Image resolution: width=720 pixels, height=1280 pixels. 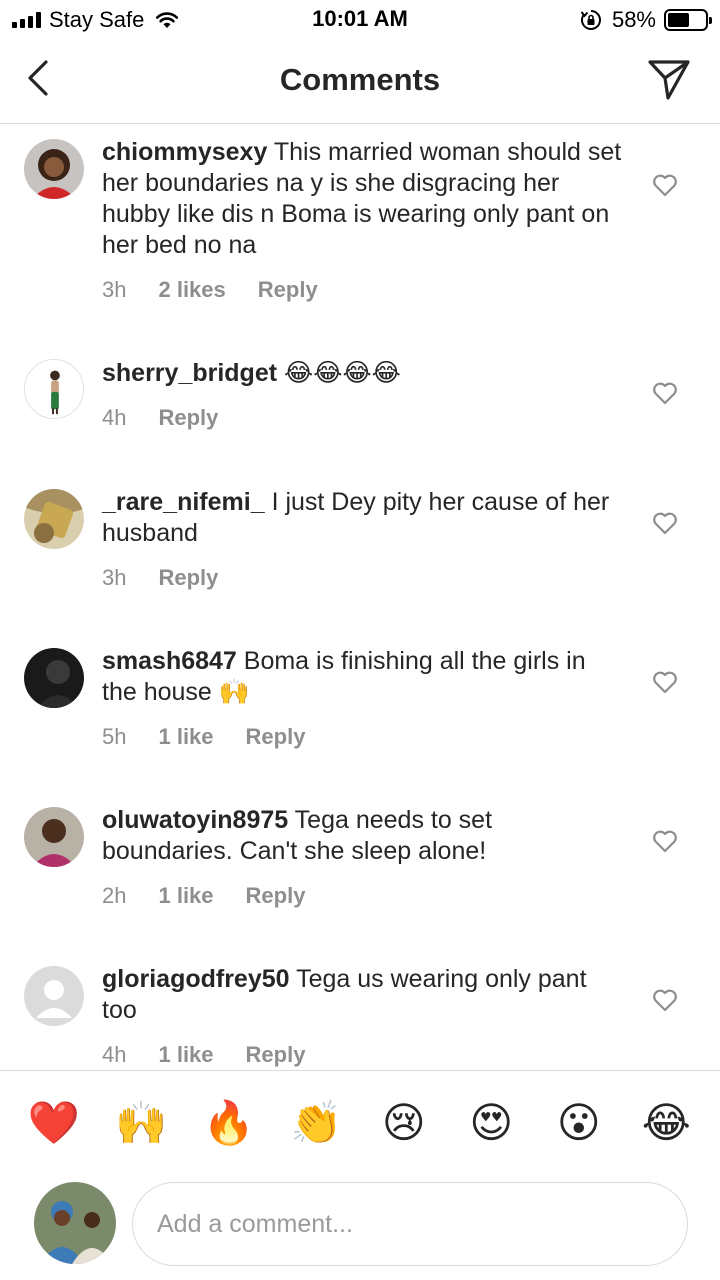 What do you see at coordinates (196, 979) in the screenshot?
I see `comment-username: gloriagodfrey50` at bounding box center [196, 979].